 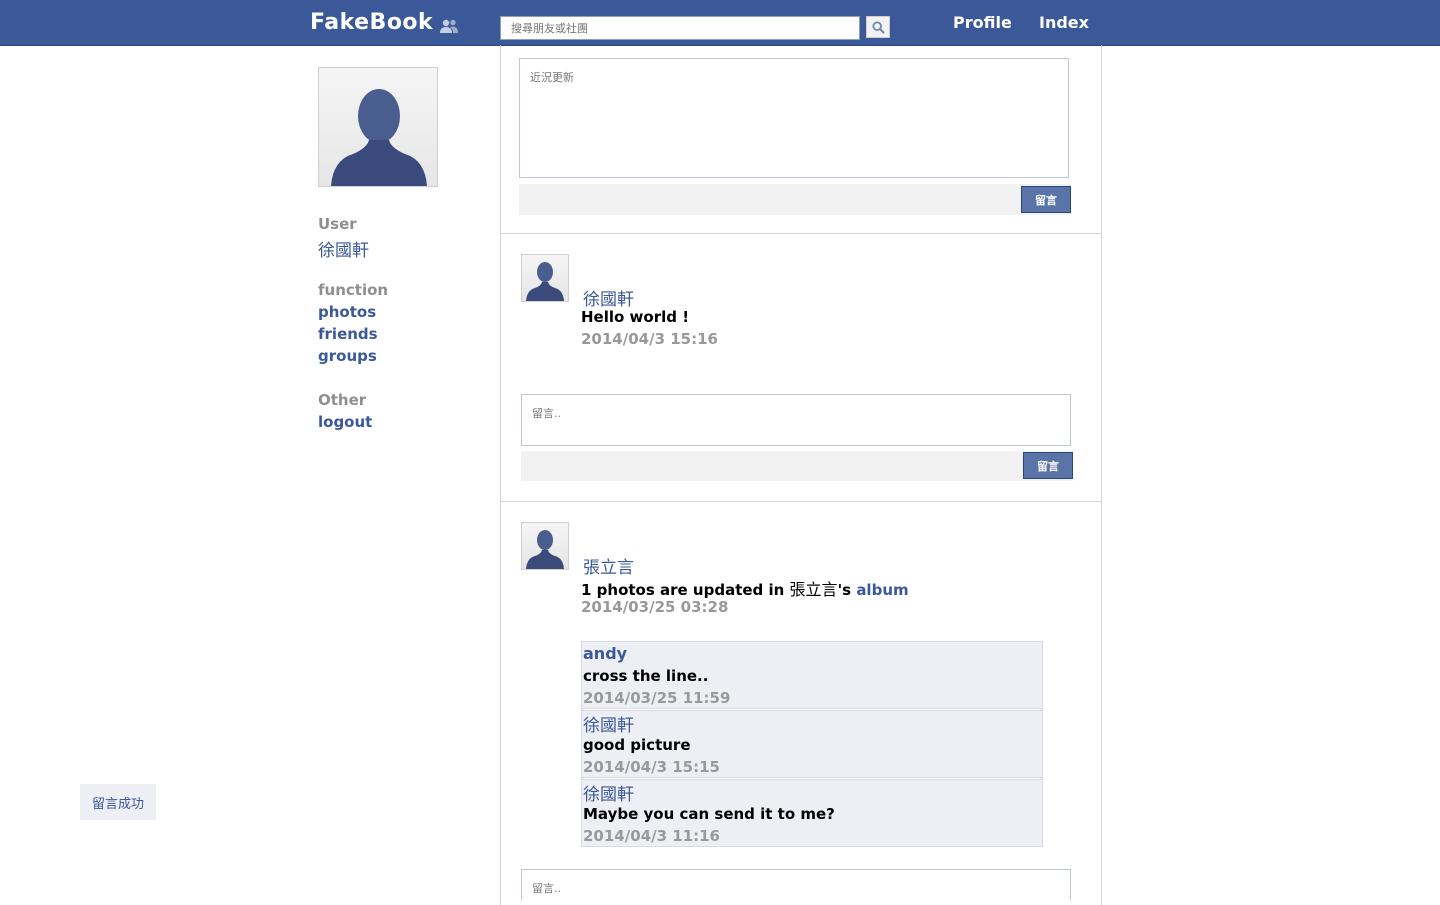 I want to click on search-input, so click(x=680, y=28).